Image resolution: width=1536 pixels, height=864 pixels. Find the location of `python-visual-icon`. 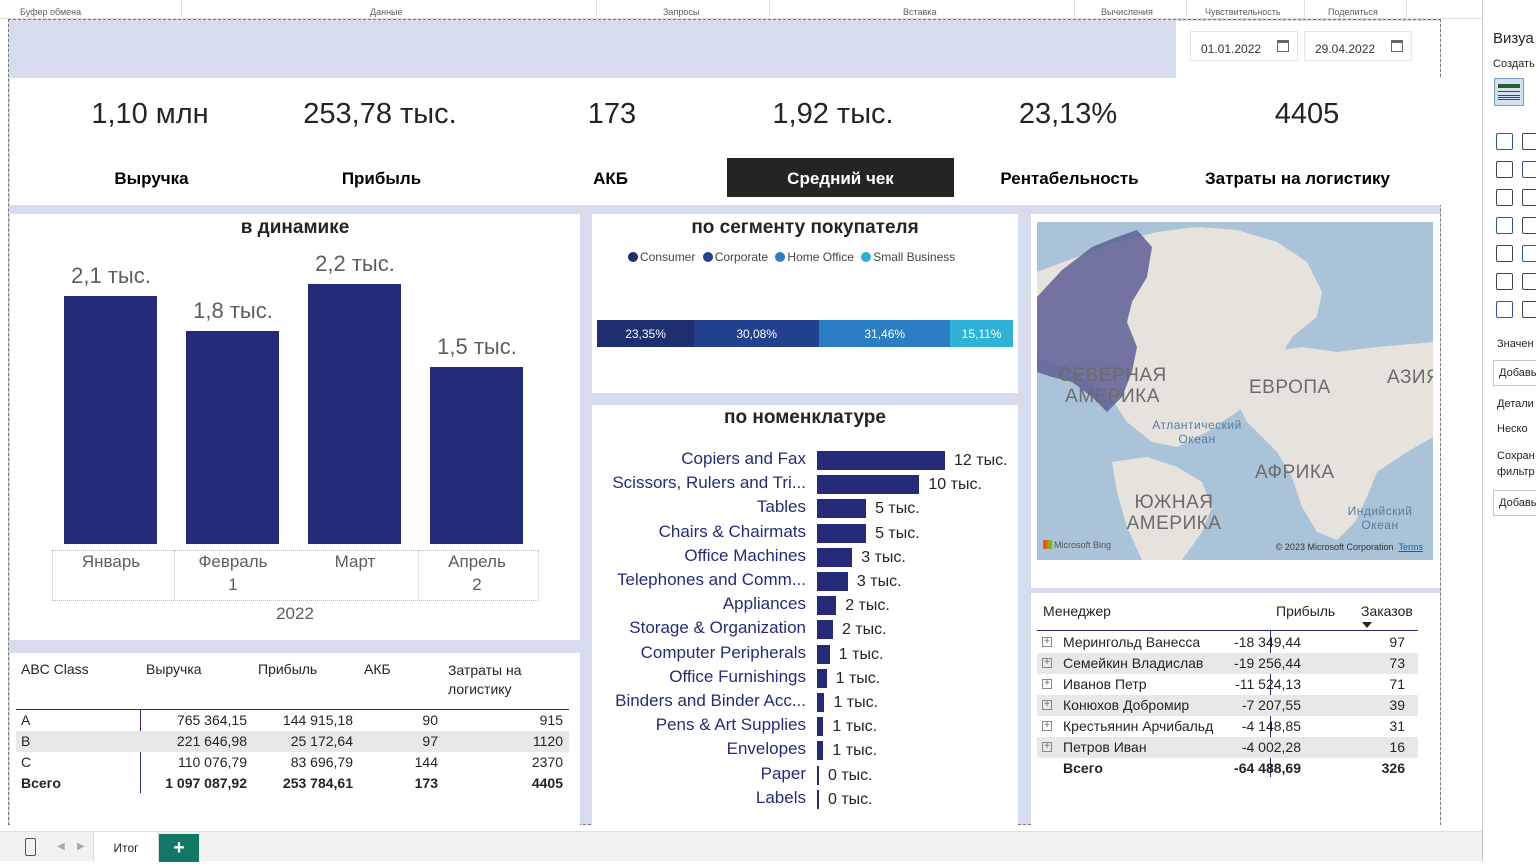

python-visual-icon is located at coordinates (1504, 309).